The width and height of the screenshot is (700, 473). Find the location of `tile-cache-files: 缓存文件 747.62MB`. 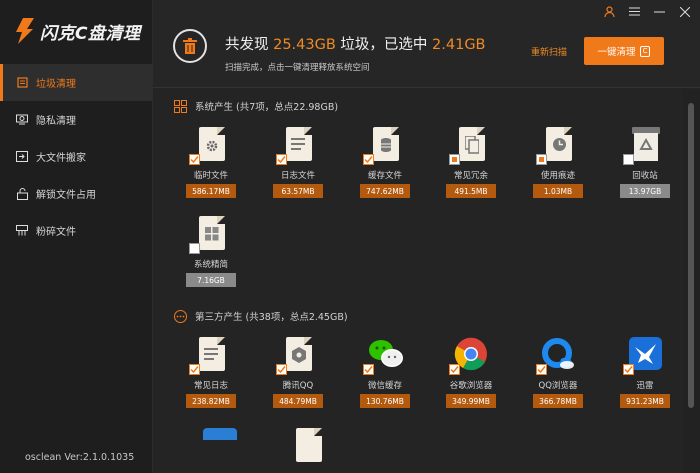

tile-cache-files: 缓存文件 747.62MB is located at coordinates (385, 162).